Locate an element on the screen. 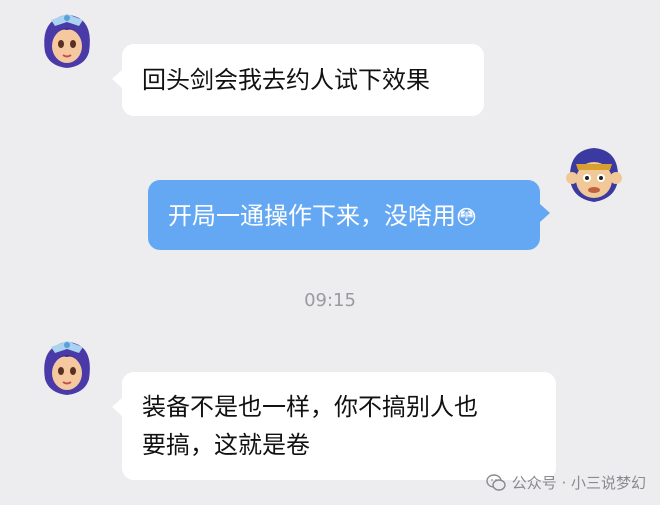  message-text-line: 要搞，这就是卷 is located at coordinates (226, 445).